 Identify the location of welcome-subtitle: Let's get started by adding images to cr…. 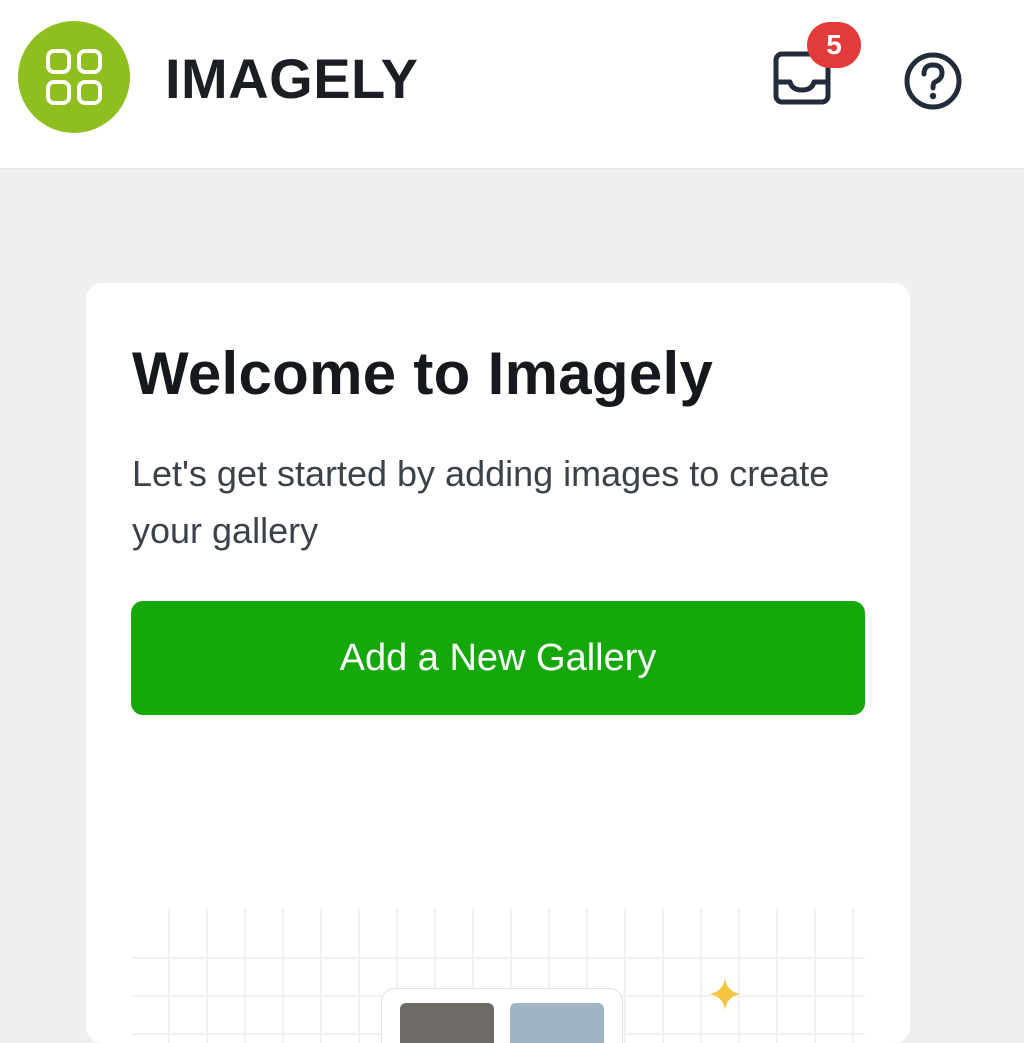
(481, 502).